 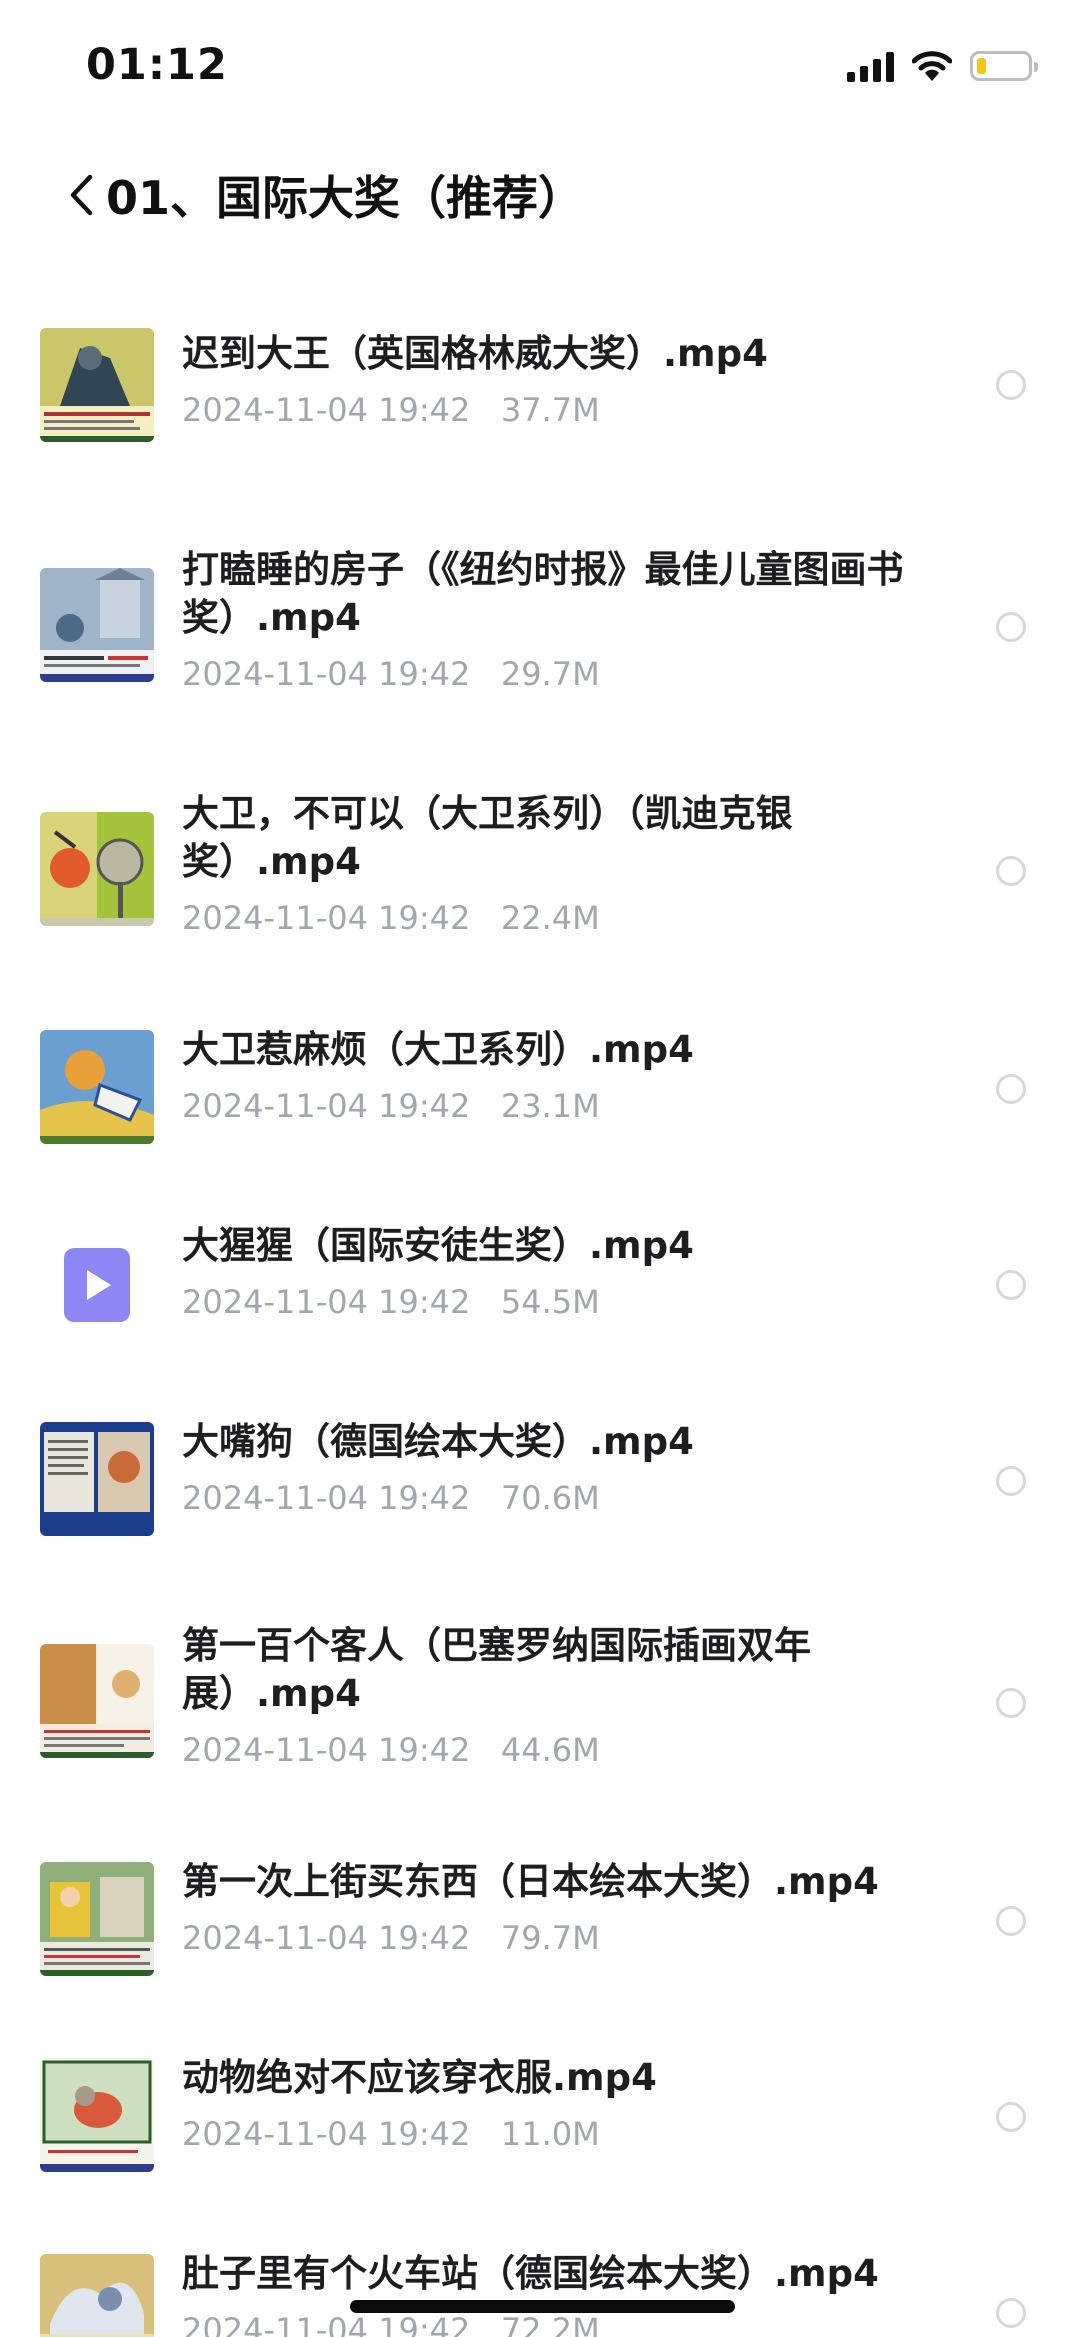 I want to click on file-name: 大嘴狗（德国绘本大奖）.mp4, so click(x=438, y=1441).